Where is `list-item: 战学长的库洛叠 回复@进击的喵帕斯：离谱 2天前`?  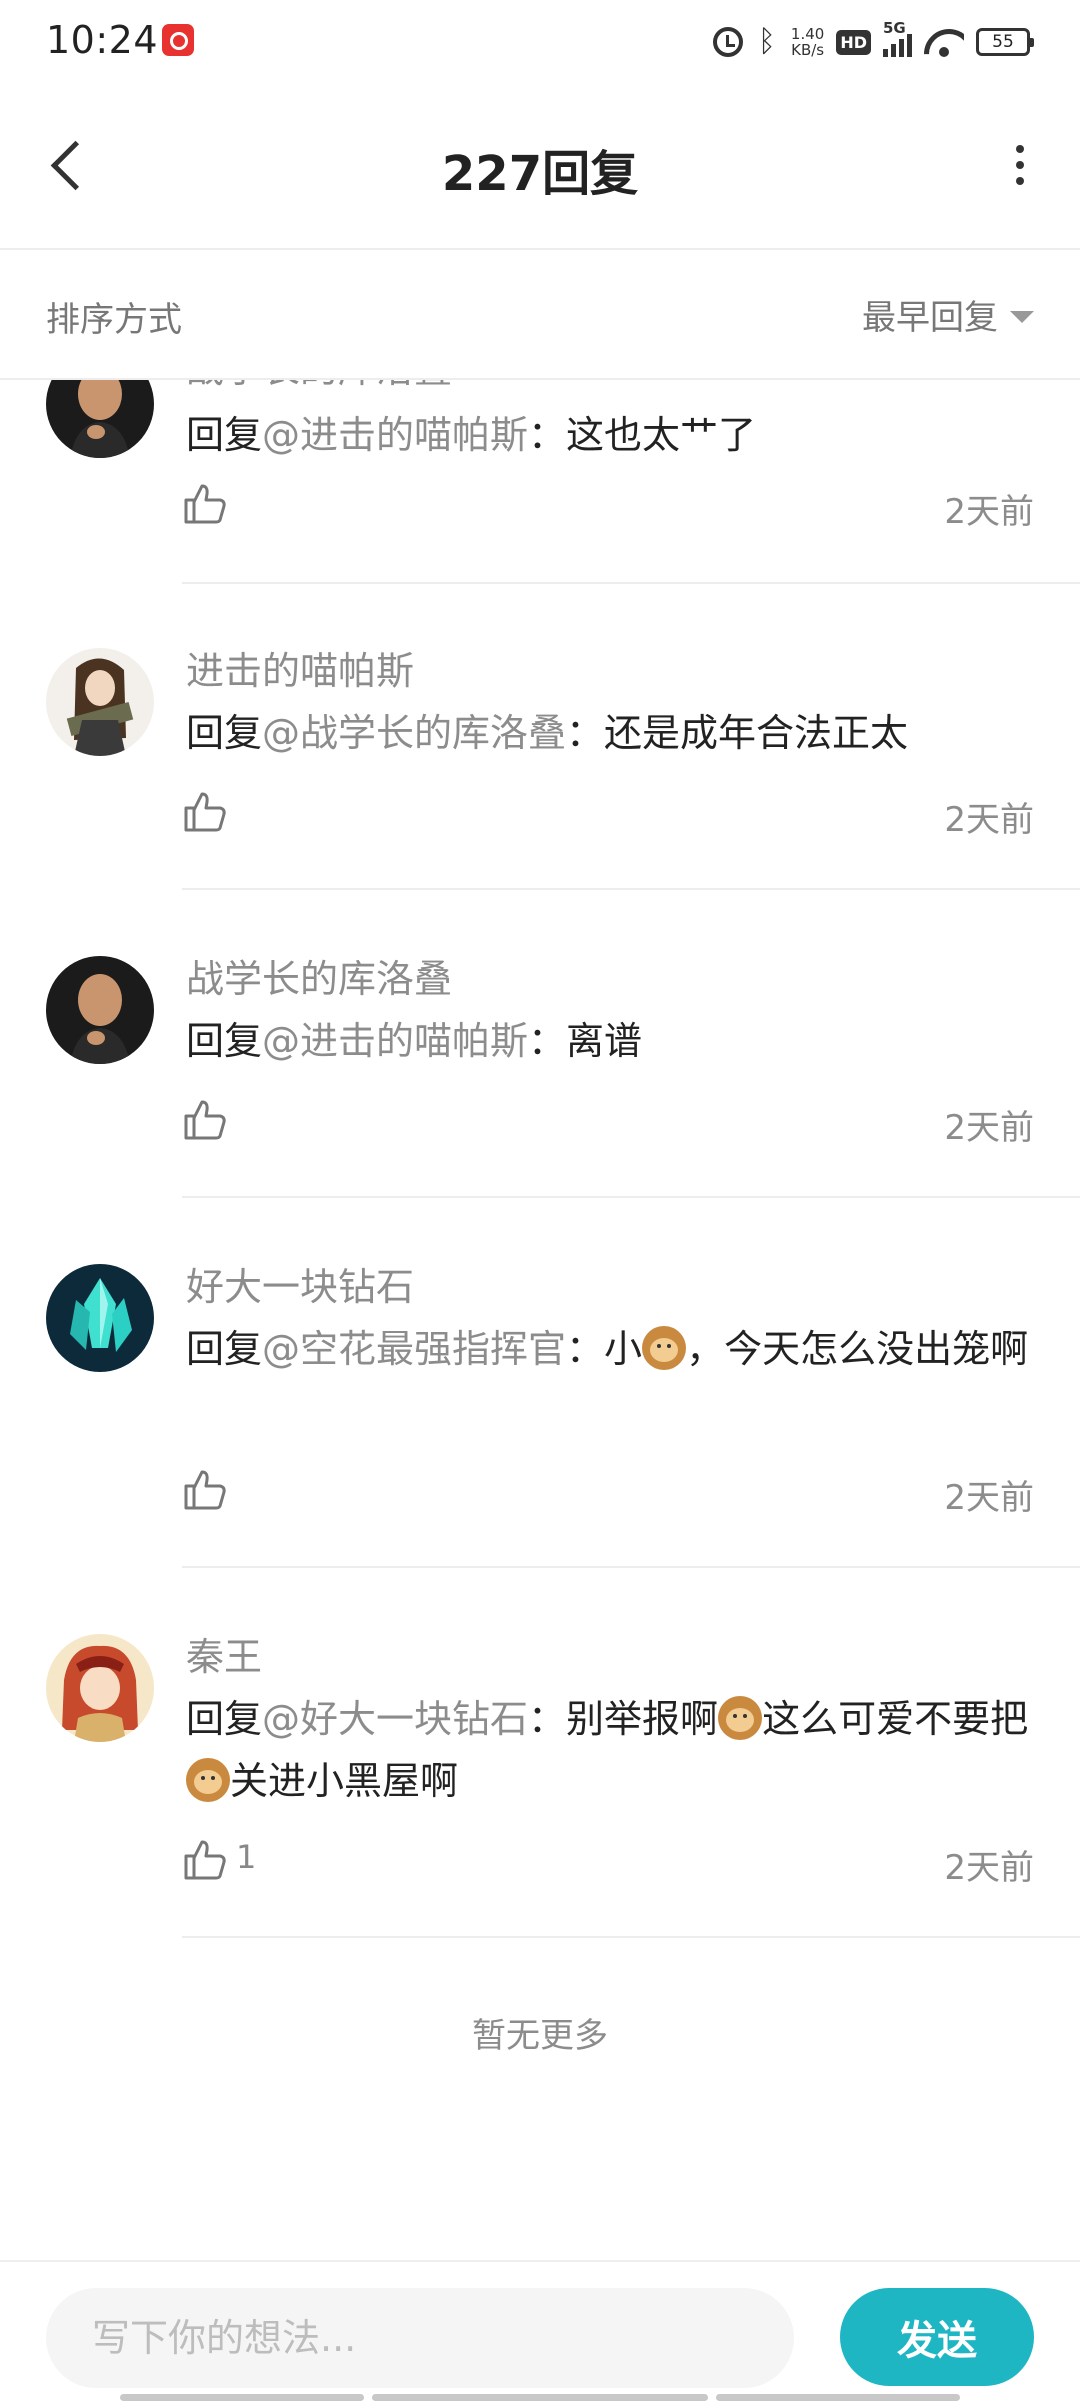
list-item: 战学长的库洛叠 回复@进击的喵帕斯：离谱 2天前 is located at coordinates (540, 1074).